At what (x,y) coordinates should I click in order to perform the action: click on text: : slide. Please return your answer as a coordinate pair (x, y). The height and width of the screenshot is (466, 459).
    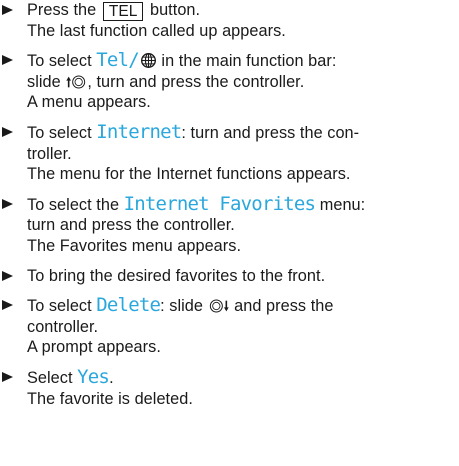
    Looking at the image, I should click on (182, 306).